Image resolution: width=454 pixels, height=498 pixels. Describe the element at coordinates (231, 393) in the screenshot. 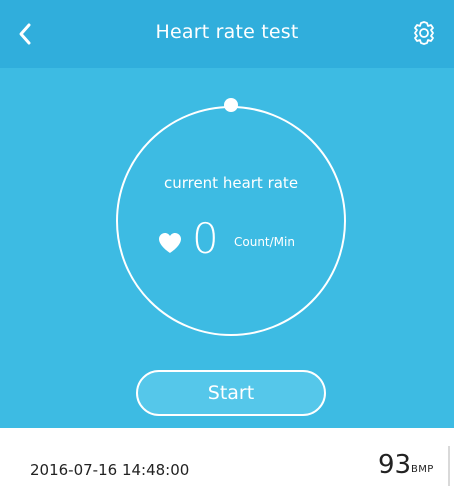

I see `start-button: Start` at that location.